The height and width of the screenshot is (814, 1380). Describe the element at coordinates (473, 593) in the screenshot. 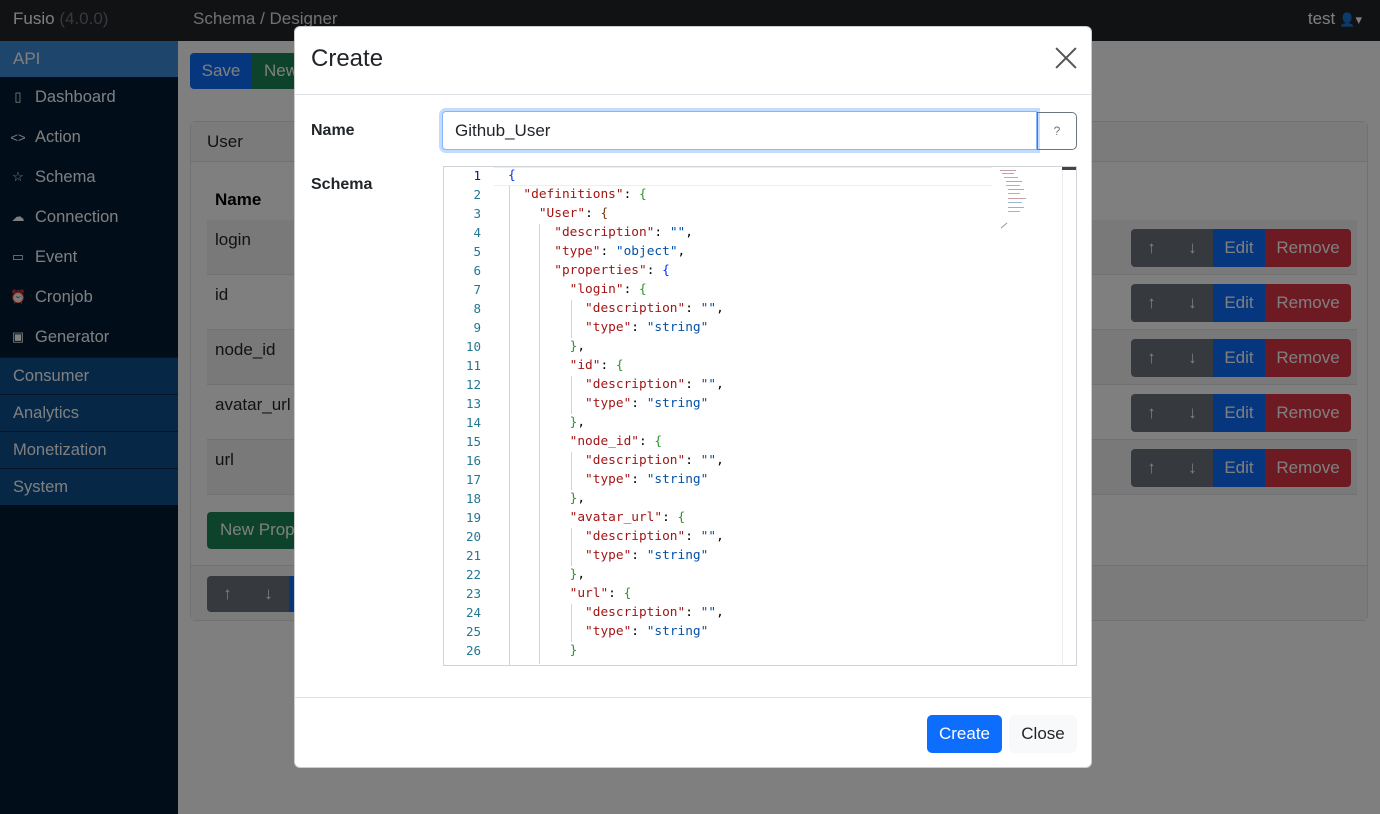

I see `line-number: 23` at that location.